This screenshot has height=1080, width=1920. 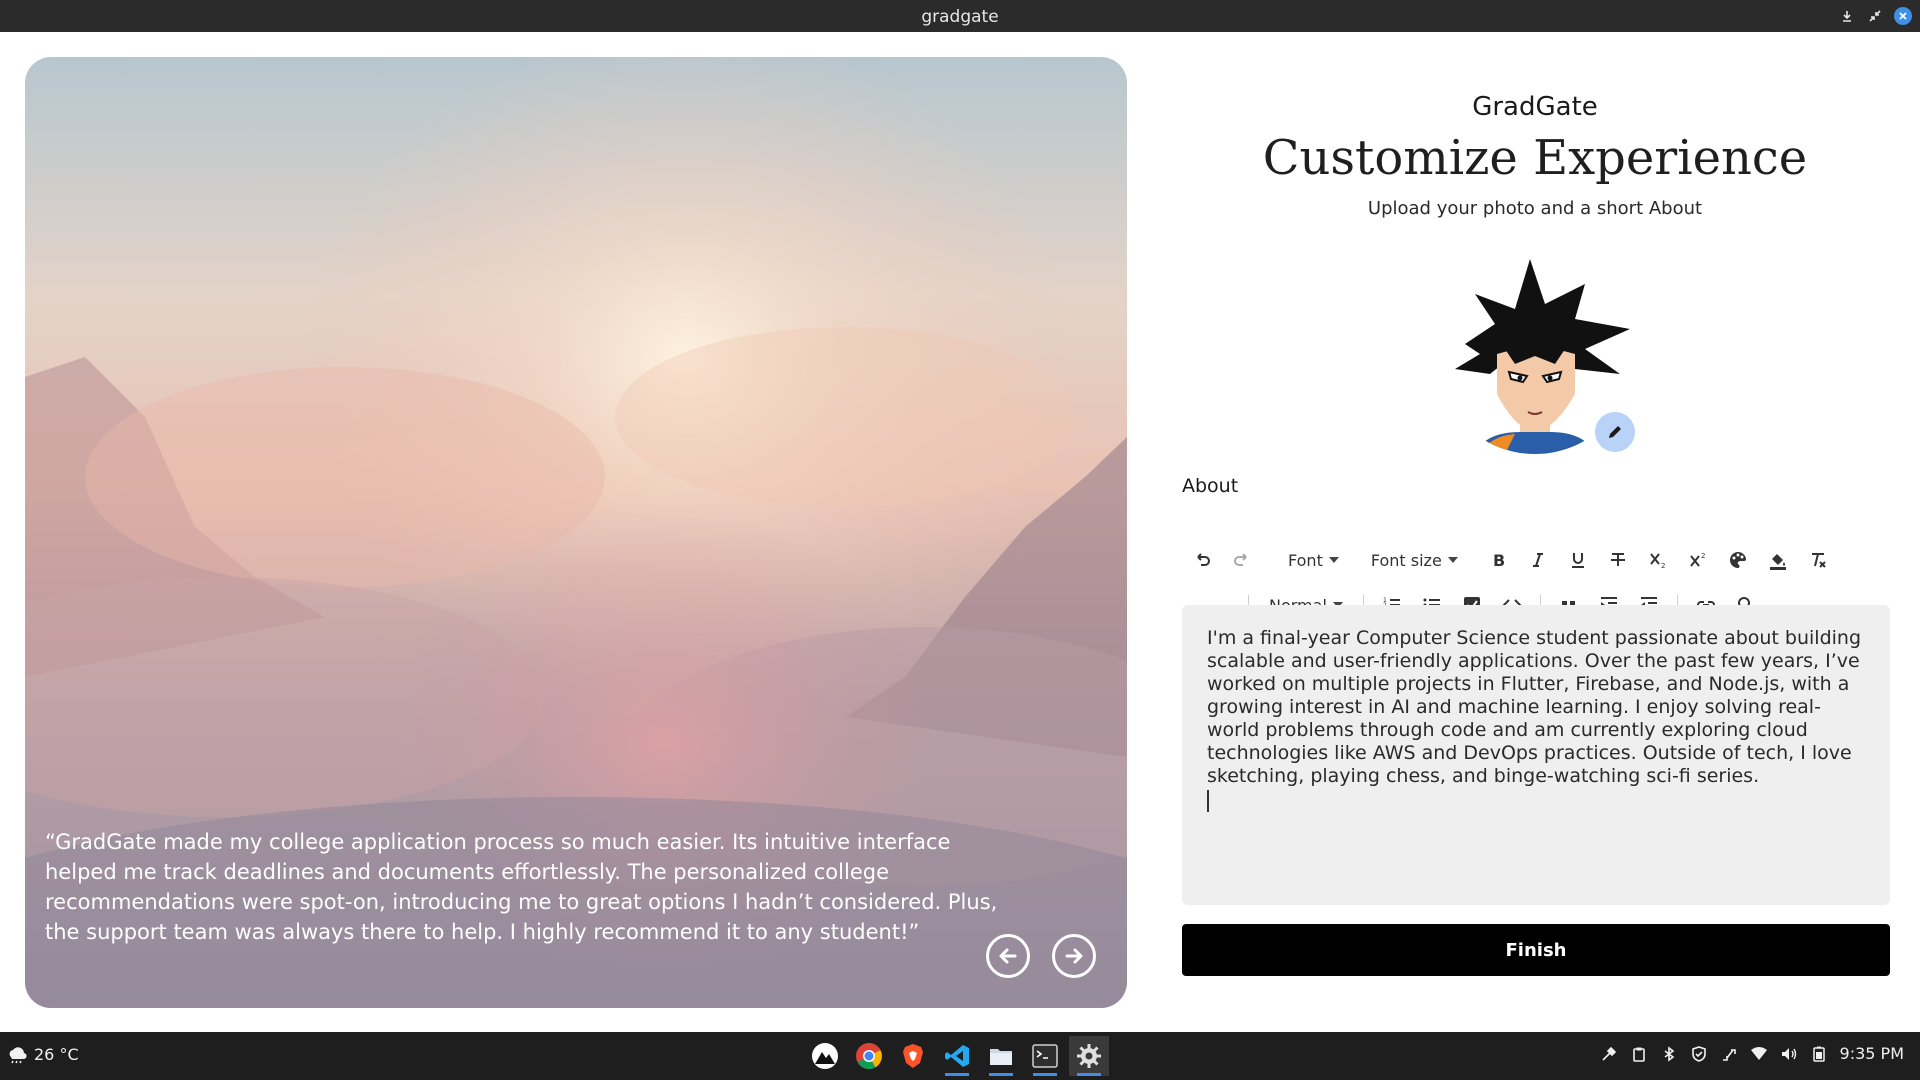 I want to click on cloud-rain-icon, so click(x=18, y=1054).